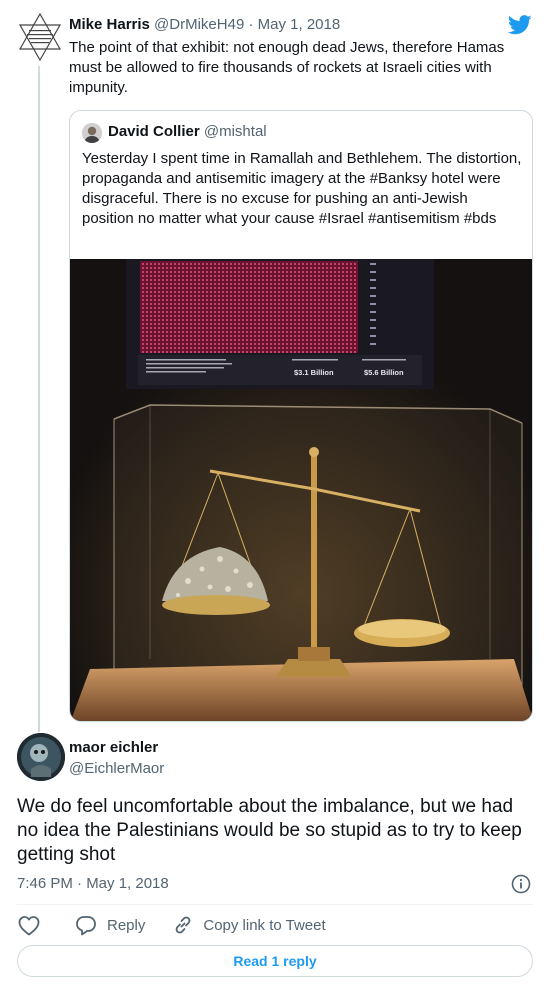  I want to click on parent-date: May 1, 2018, so click(299, 24).